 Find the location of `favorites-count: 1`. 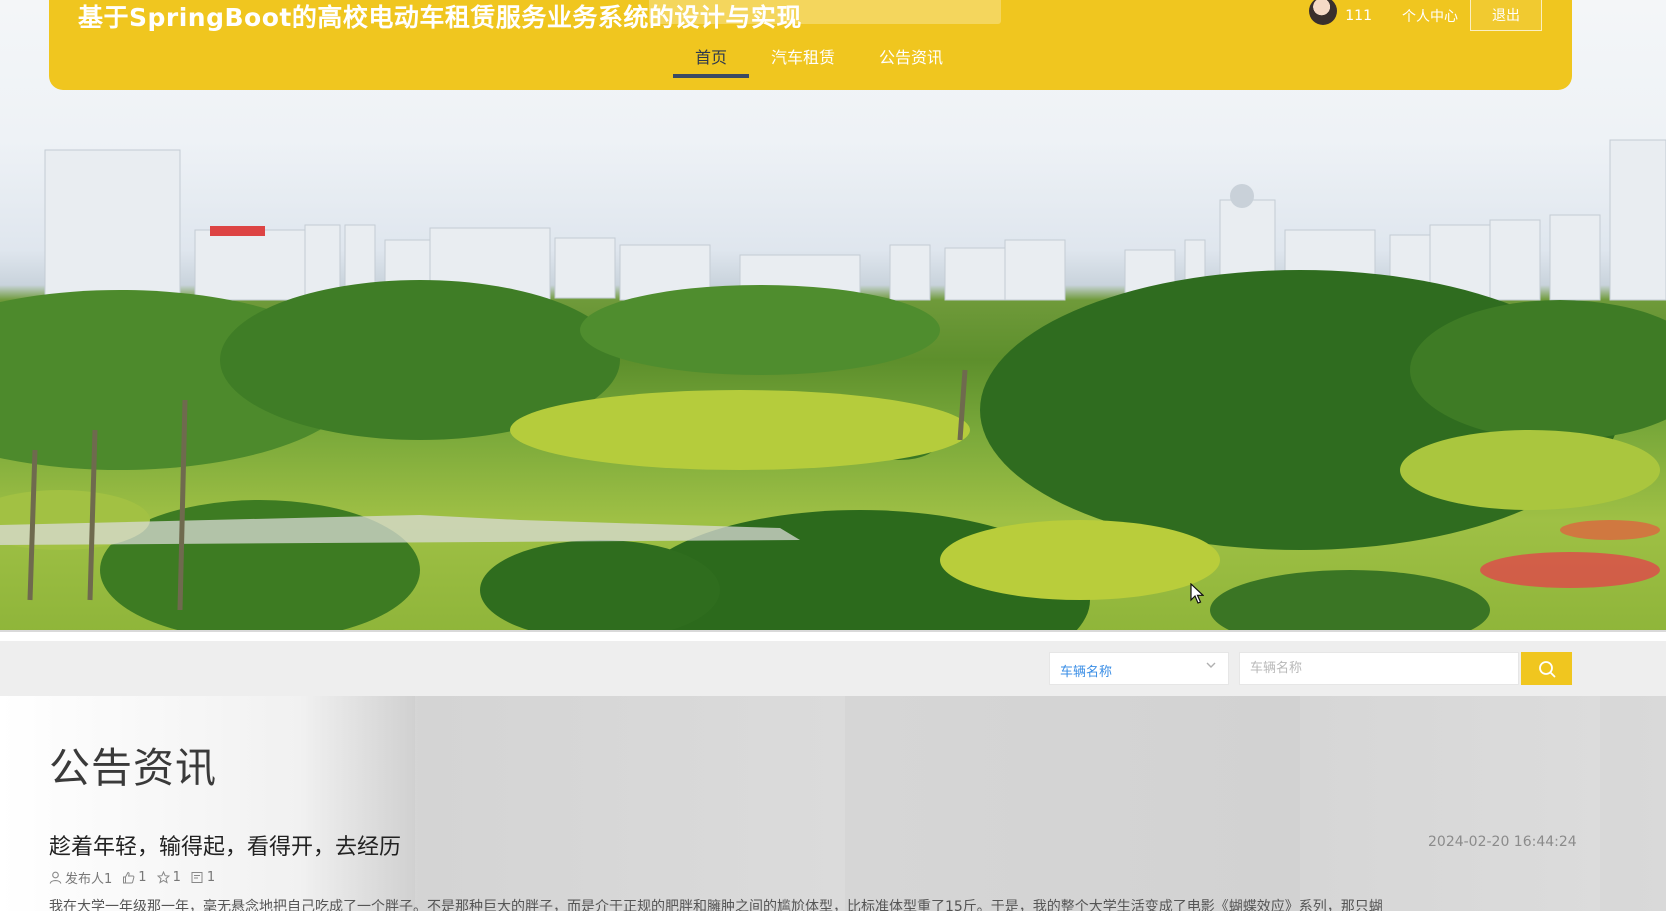

favorites-count: 1 is located at coordinates (176, 877).